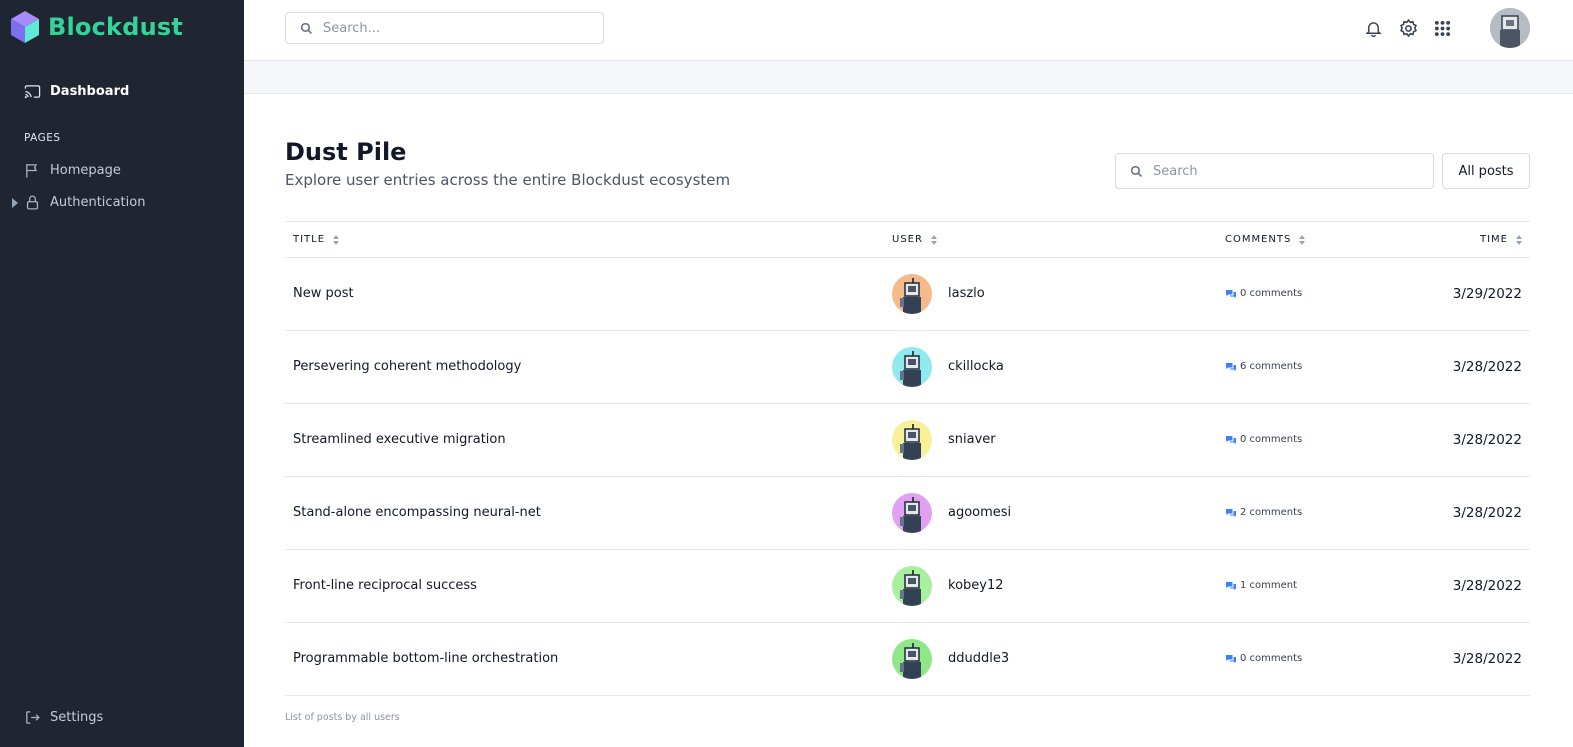 This screenshot has height=747, width=1573. I want to click on cube-logo-icon, so click(25, 27).